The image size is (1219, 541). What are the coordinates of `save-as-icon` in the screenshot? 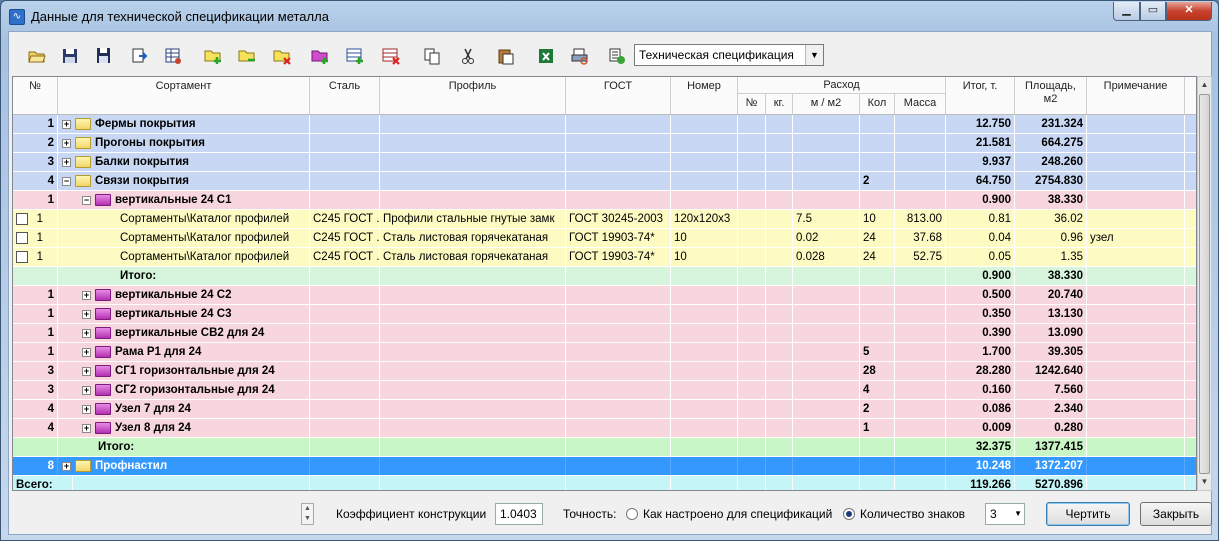 It's located at (104, 56).